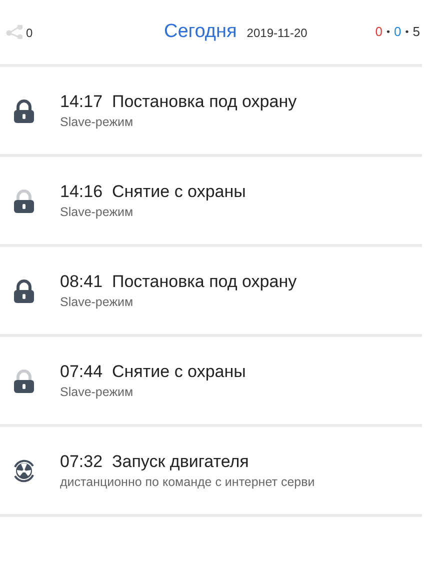 The width and height of the screenshot is (444, 585). Describe the element at coordinates (200, 32) in the screenshot. I see `day-title: Сегодня` at that location.